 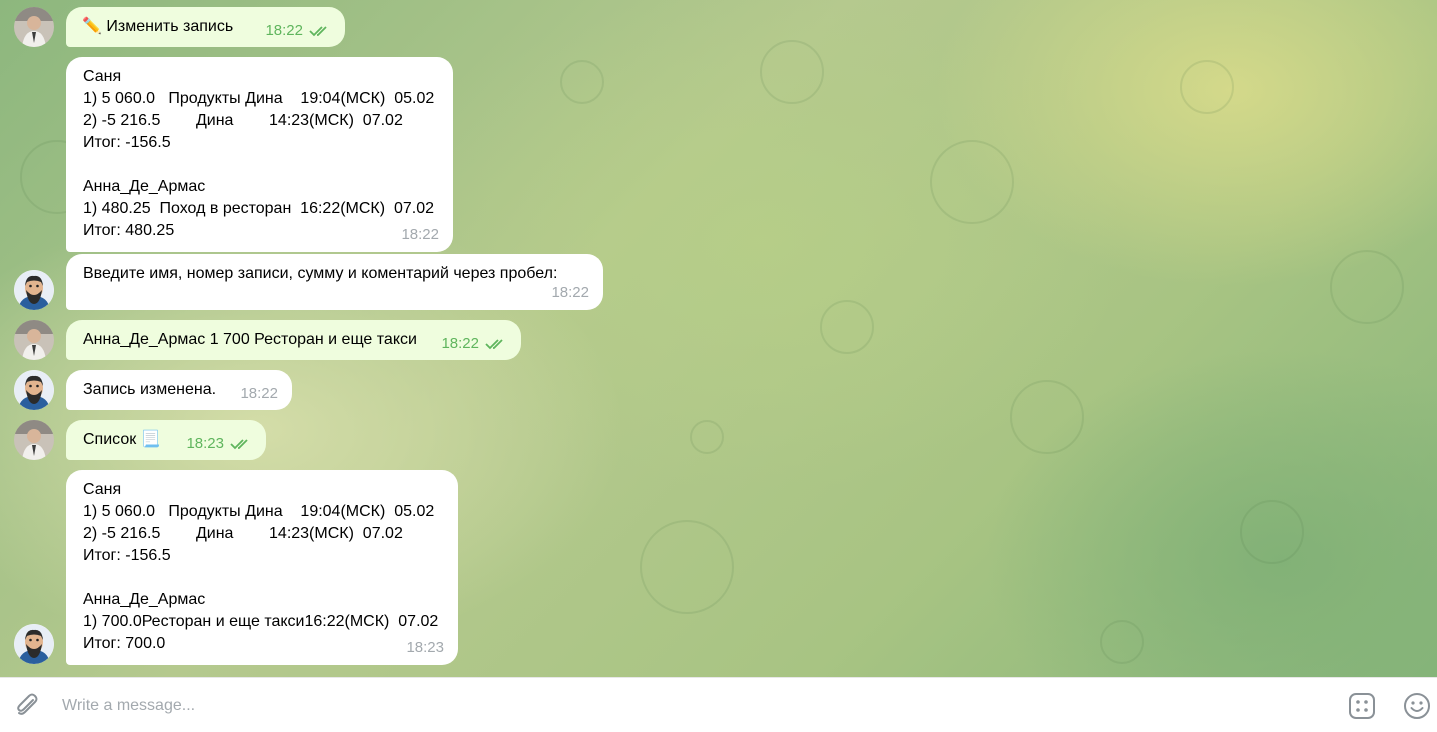 I want to click on emoji-icon, so click(x=1417, y=708).